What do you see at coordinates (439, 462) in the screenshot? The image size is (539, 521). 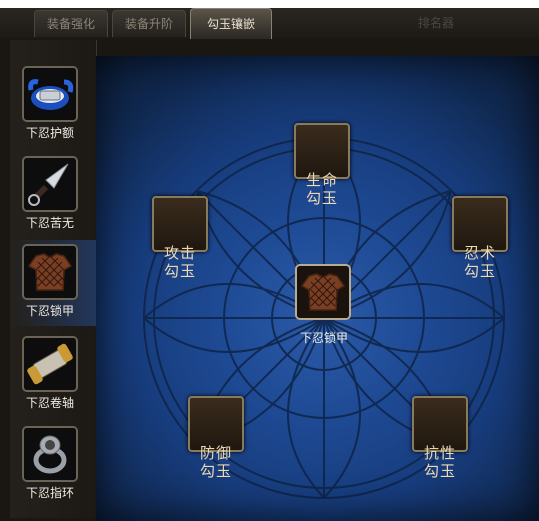 I see `gem-slot-label: 抗性 勾玉` at bounding box center [439, 462].